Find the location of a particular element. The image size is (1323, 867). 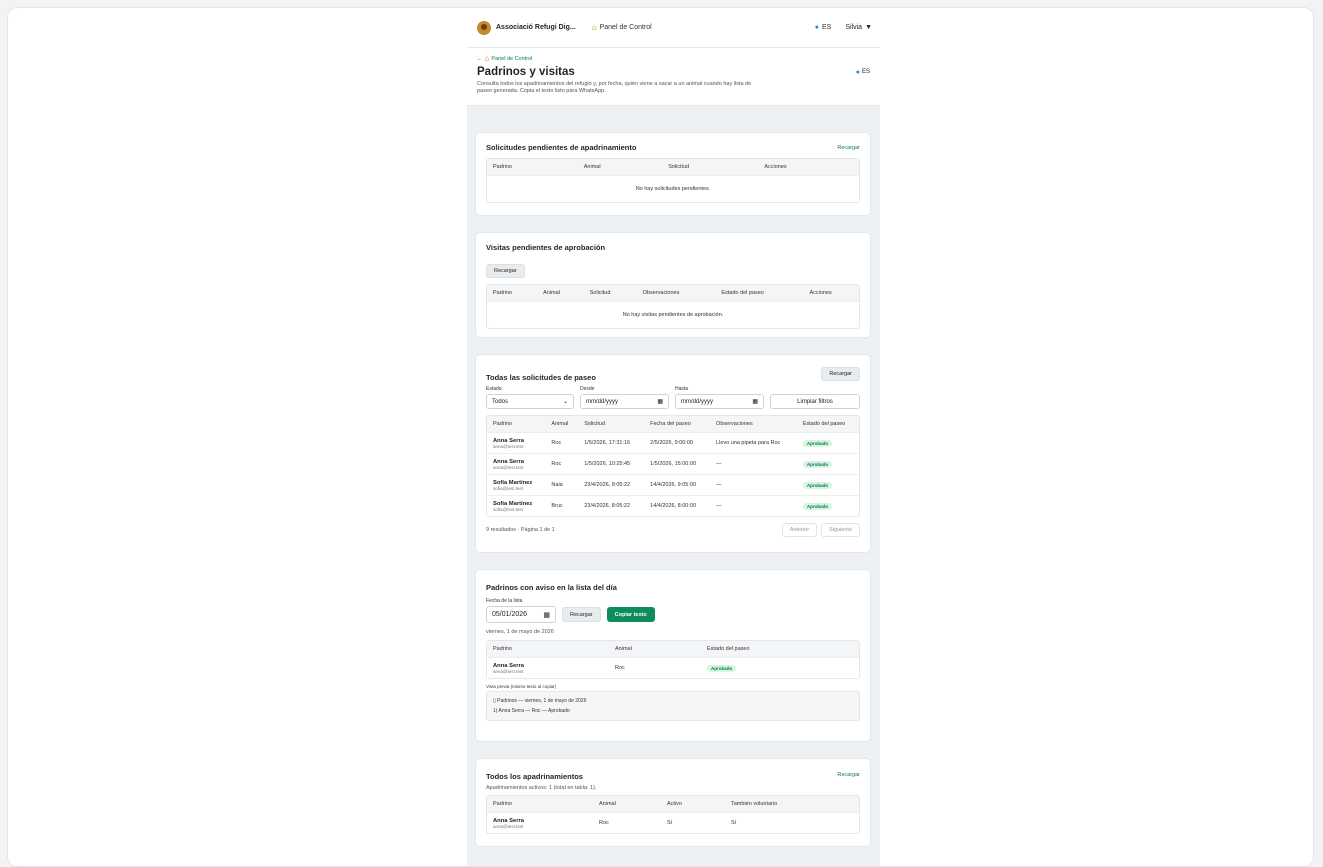

empty-message: No hay visitas pendientes de aprobación. is located at coordinates (673, 314).